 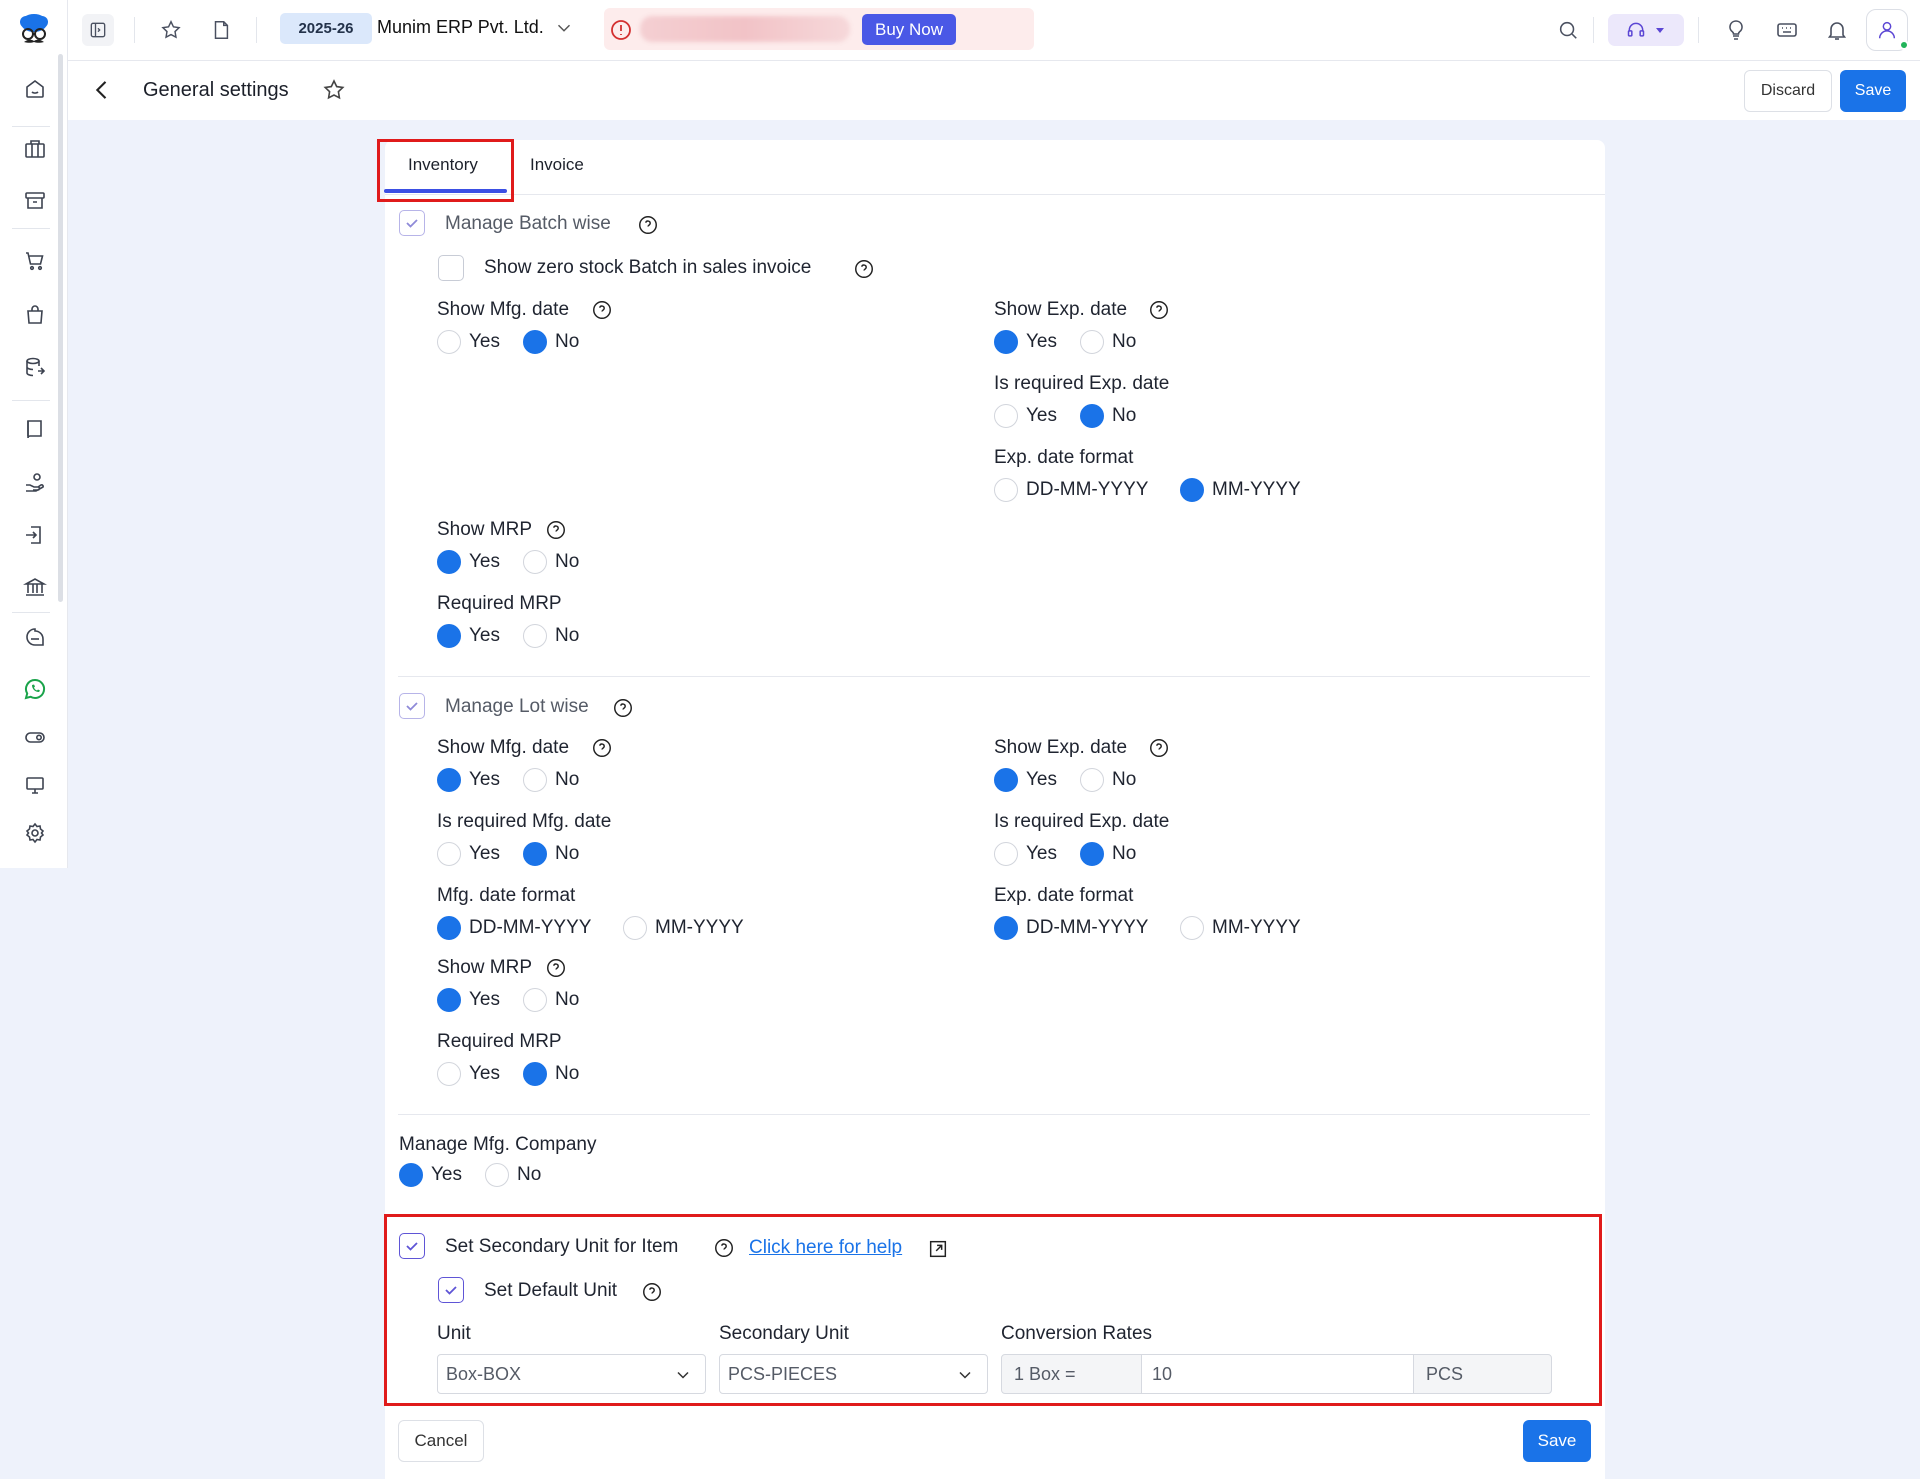 What do you see at coordinates (535, 1074) in the screenshot?
I see `lot-req-mrp-no-radio` at bounding box center [535, 1074].